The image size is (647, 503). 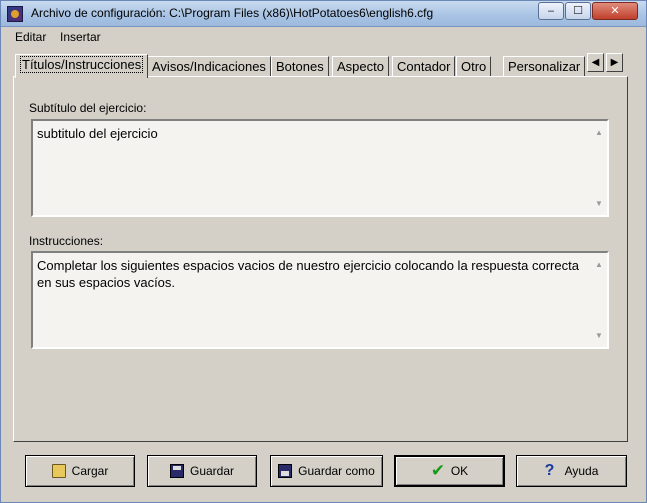 What do you see at coordinates (58, 471) in the screenshot?
I see `folder-open-icon` at bounding box center [58, 471].